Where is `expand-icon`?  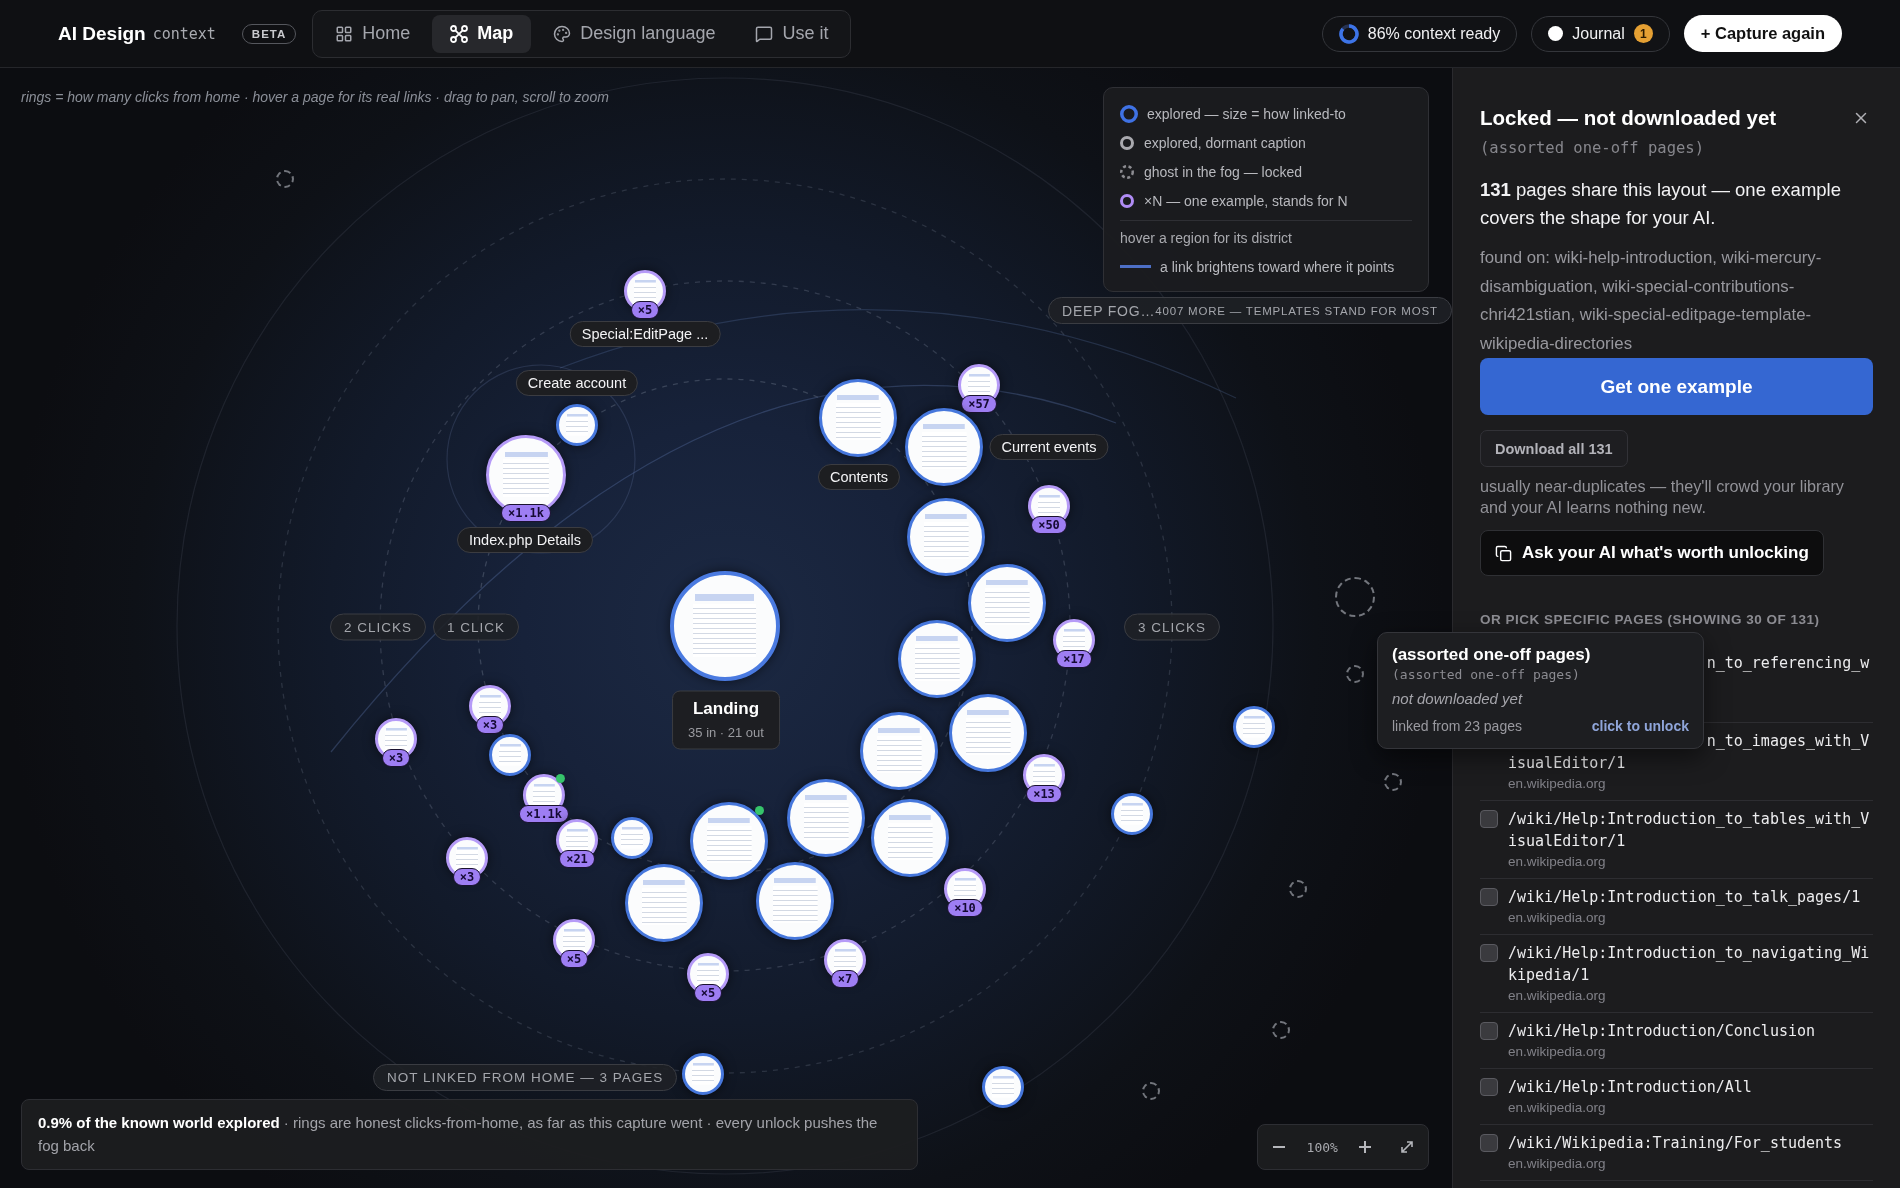
expand-icon is located at coordinates (1407, 1147).